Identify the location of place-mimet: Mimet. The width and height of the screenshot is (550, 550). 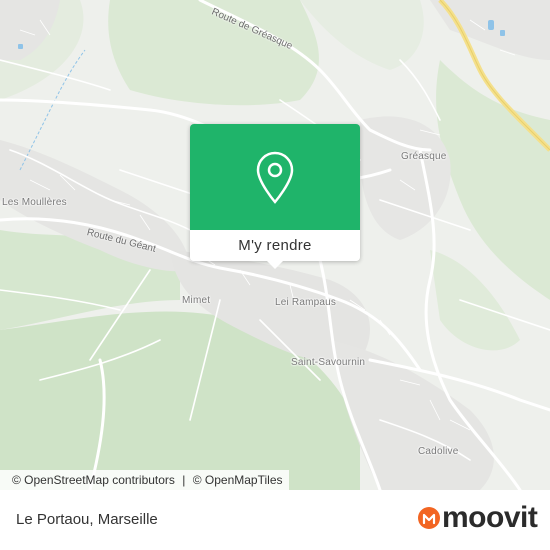
(196, 300).